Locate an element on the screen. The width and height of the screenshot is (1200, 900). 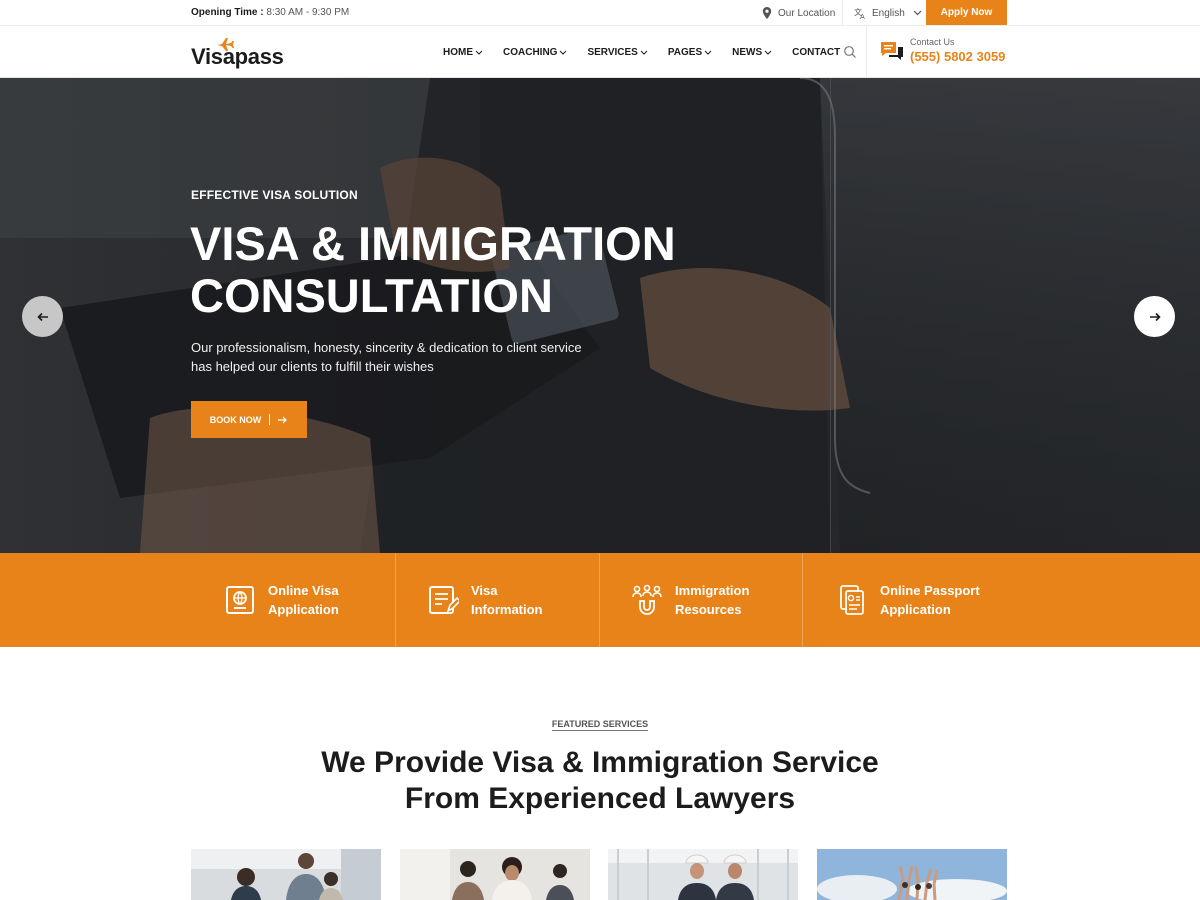
nav-item-coaching: COACHING is located at coordinates (535, 52).